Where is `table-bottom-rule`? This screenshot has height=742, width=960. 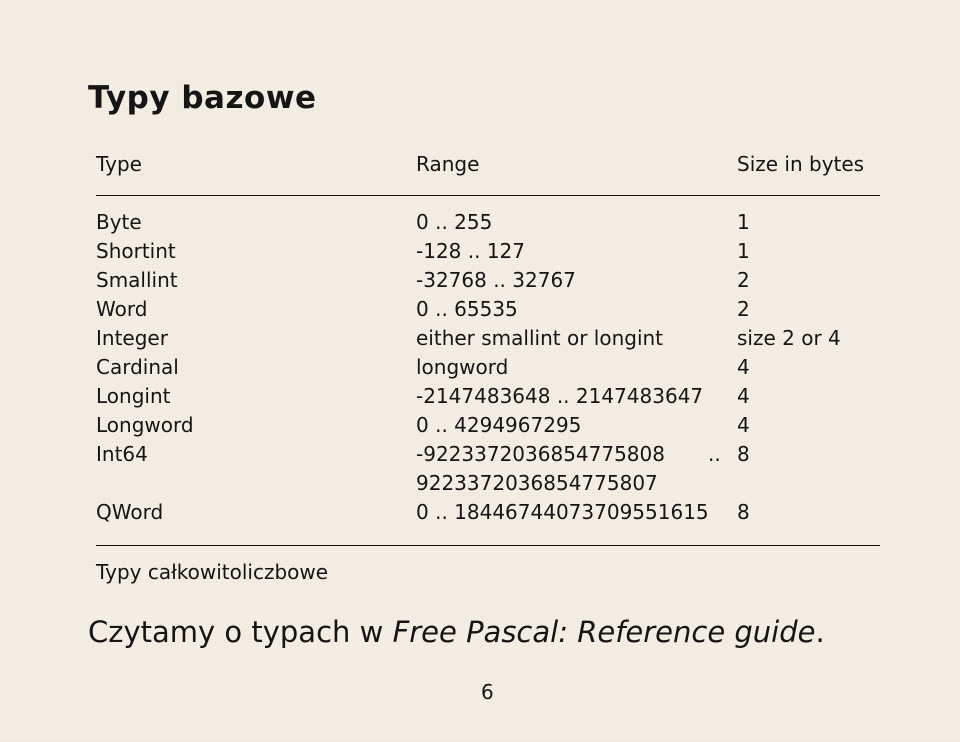 table-bottom-rule is located at coordinates (488, 545).